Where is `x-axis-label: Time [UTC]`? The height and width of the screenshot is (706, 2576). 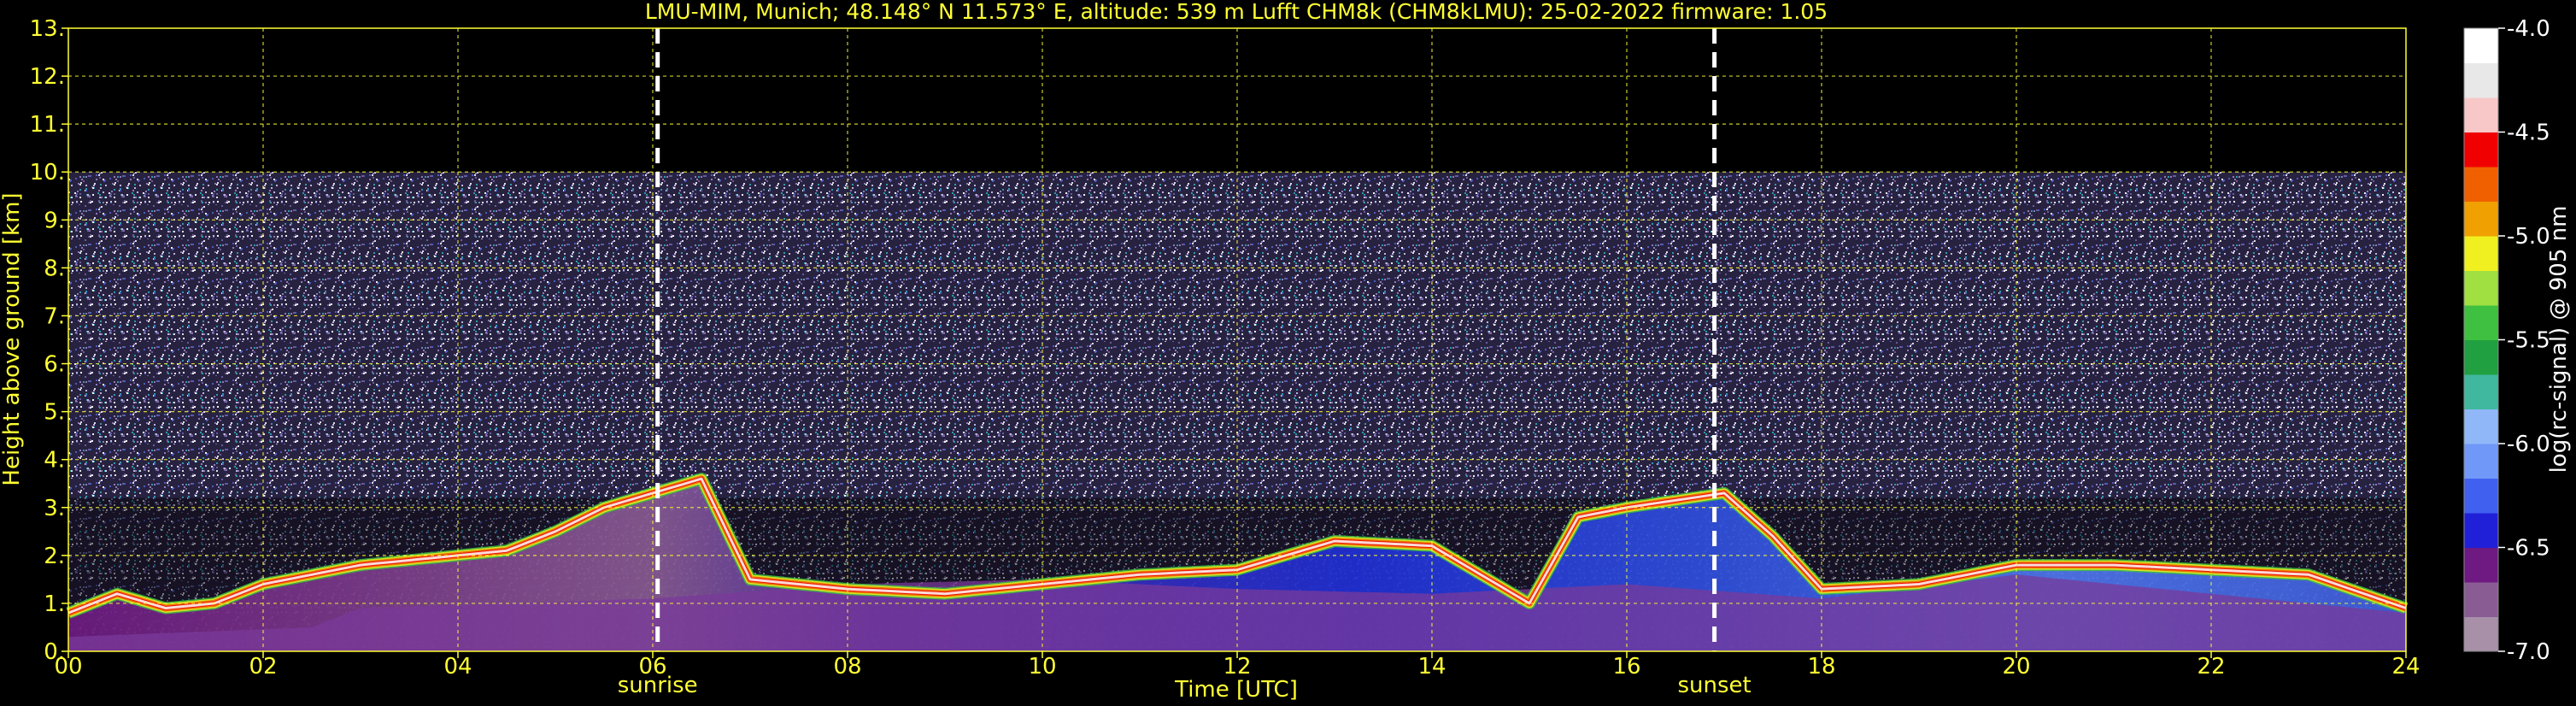
x-axis-label: Time [UTC] is located at coordinates (1236, 690).